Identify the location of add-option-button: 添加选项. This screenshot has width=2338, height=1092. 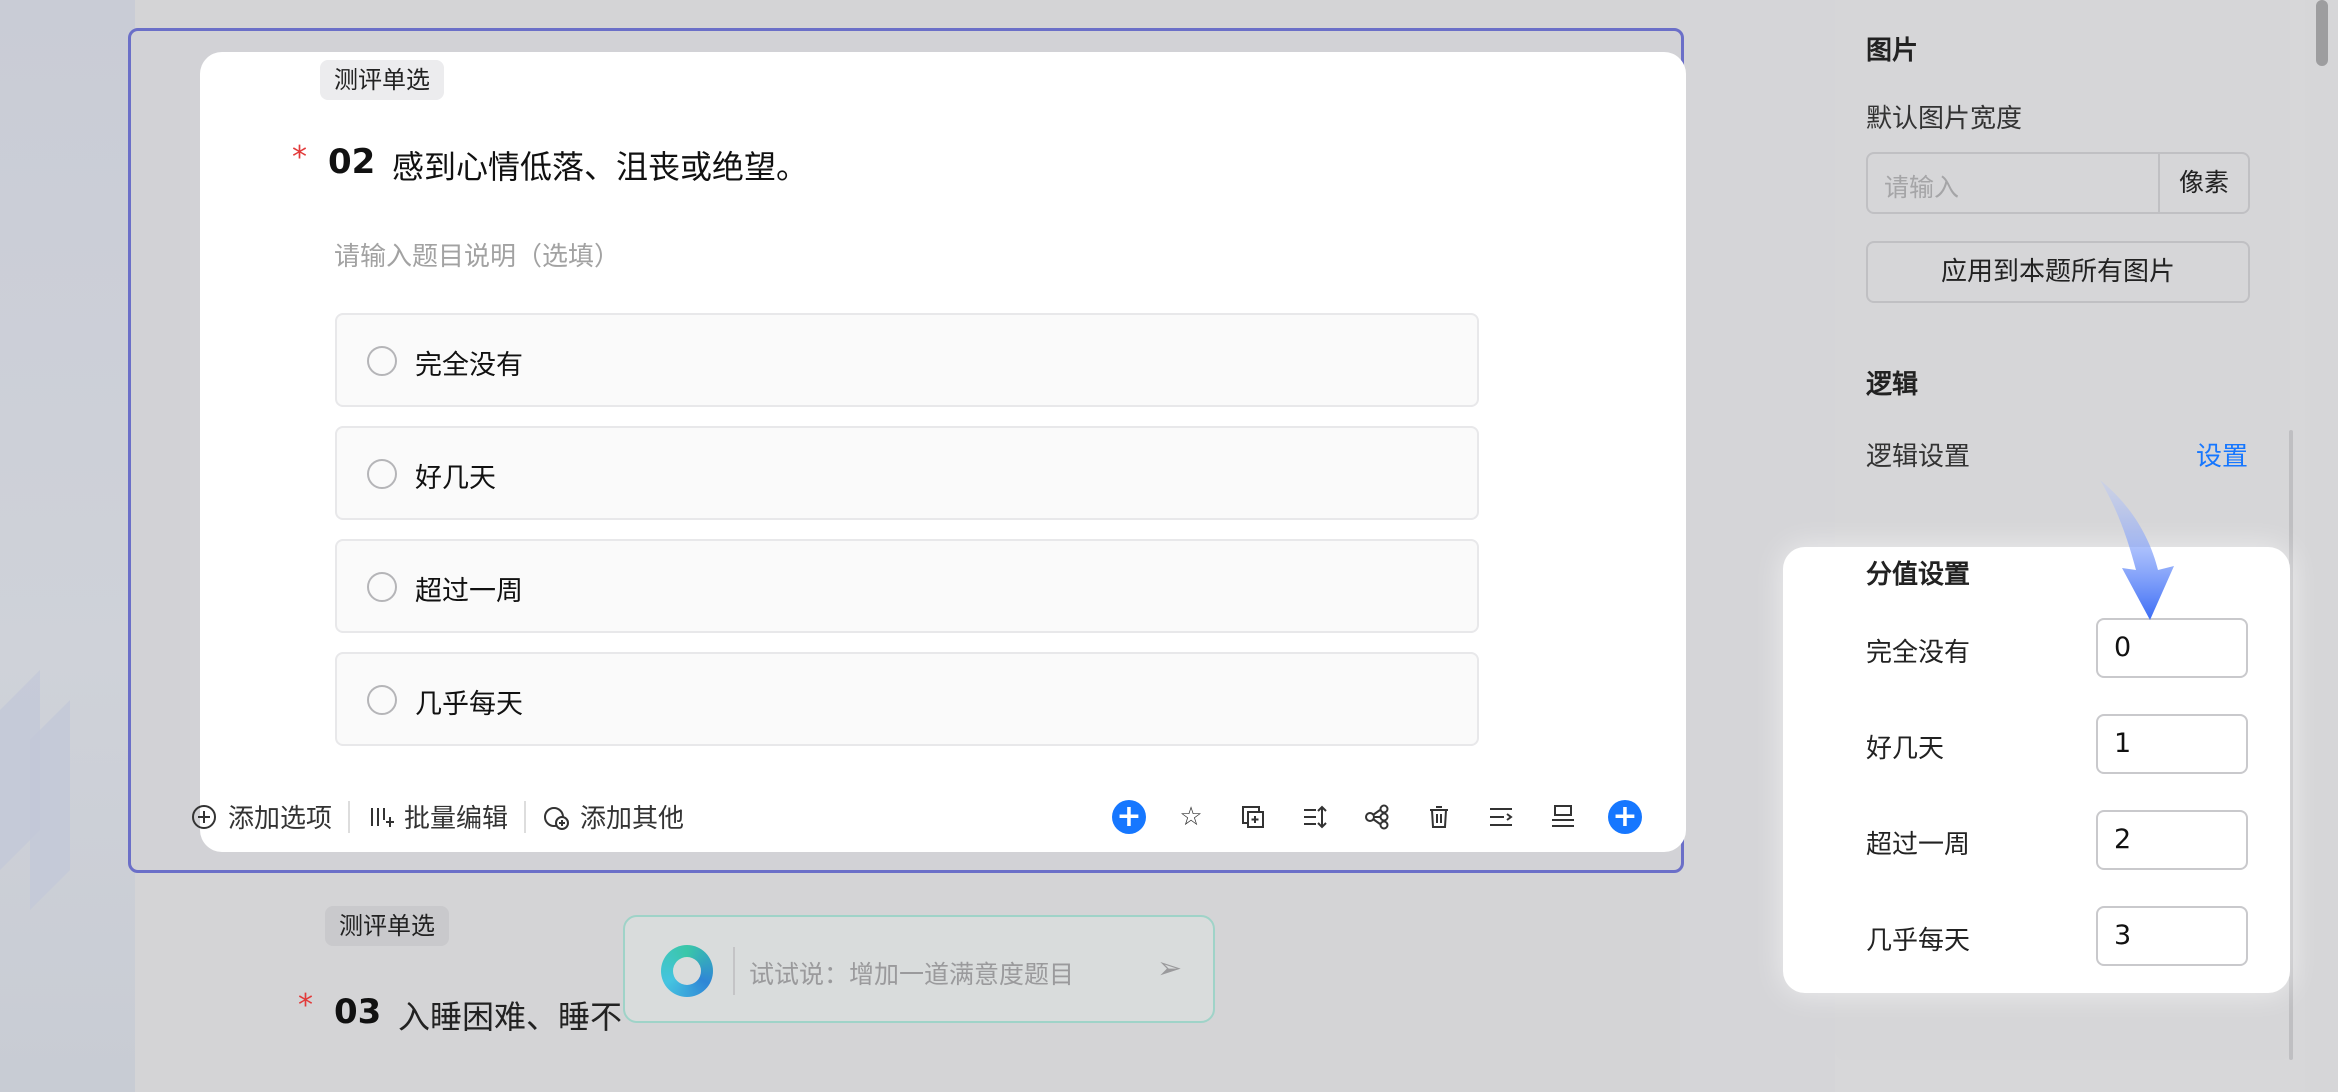
(261, 816).